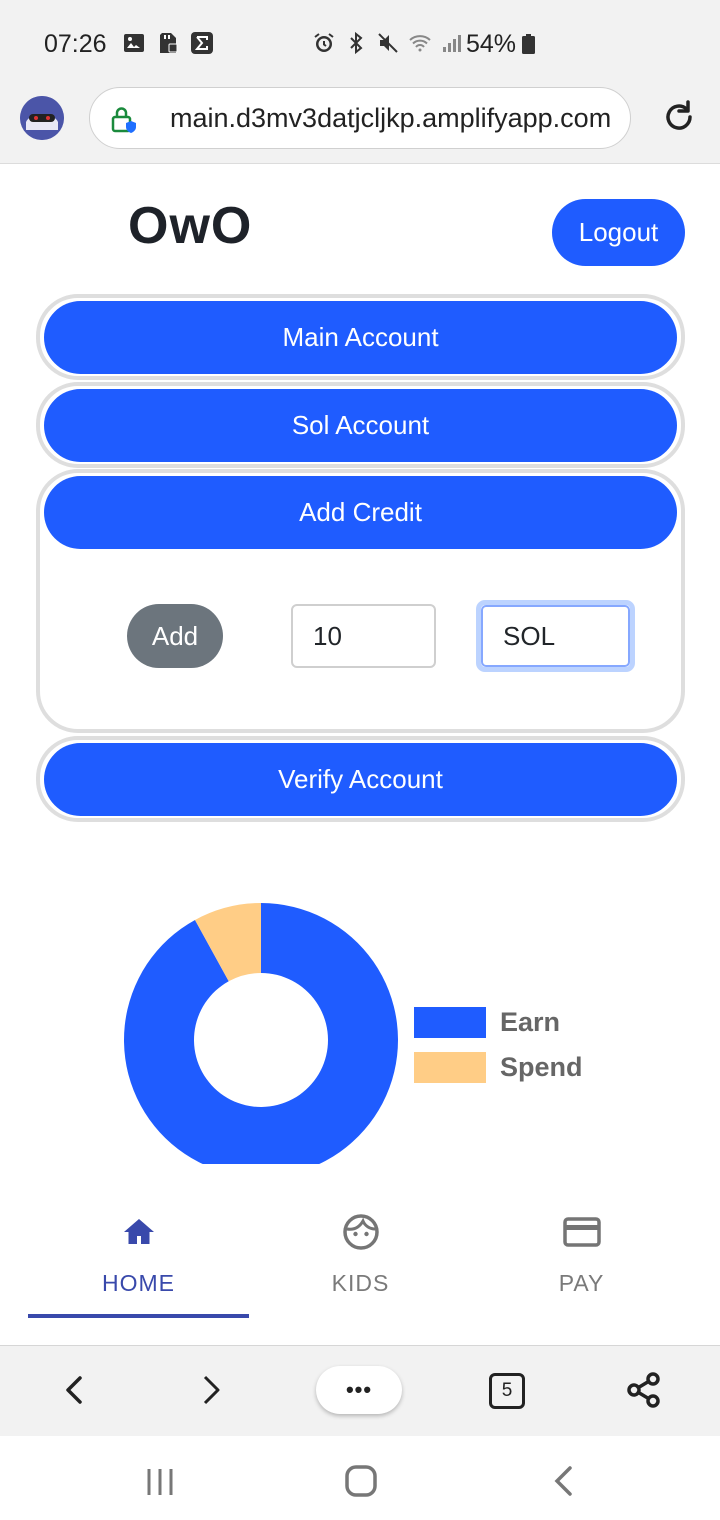 This screenshot has height=1520, width=720. Describe the element at coordinates (190, 226) in the screenshot. I see `app-title: OwO` at that location.